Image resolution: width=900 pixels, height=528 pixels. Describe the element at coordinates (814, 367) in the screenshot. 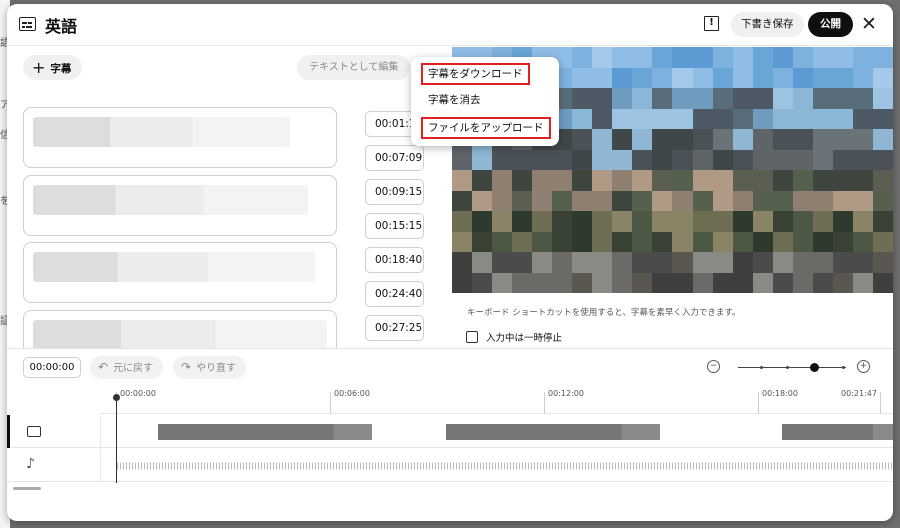

I see `zoom-slider-handle` at that location.